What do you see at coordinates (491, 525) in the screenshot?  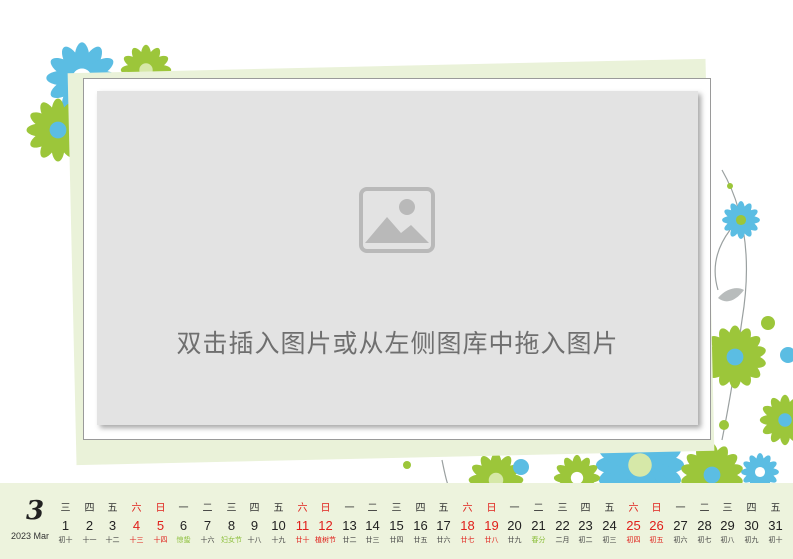 I see `day-number: 19` at bounding box center [491, 525].